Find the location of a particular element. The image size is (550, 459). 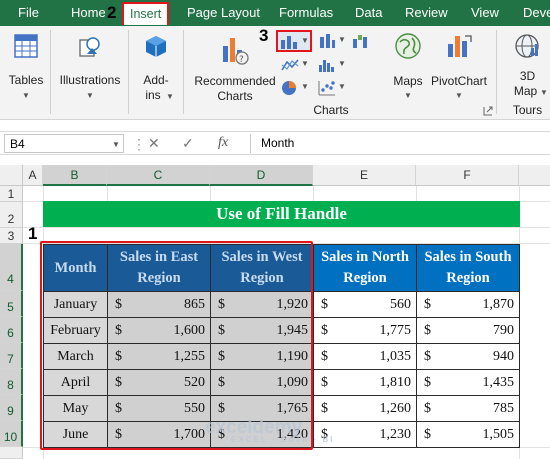

column-header-b: B is located at coordinates (75, 175).